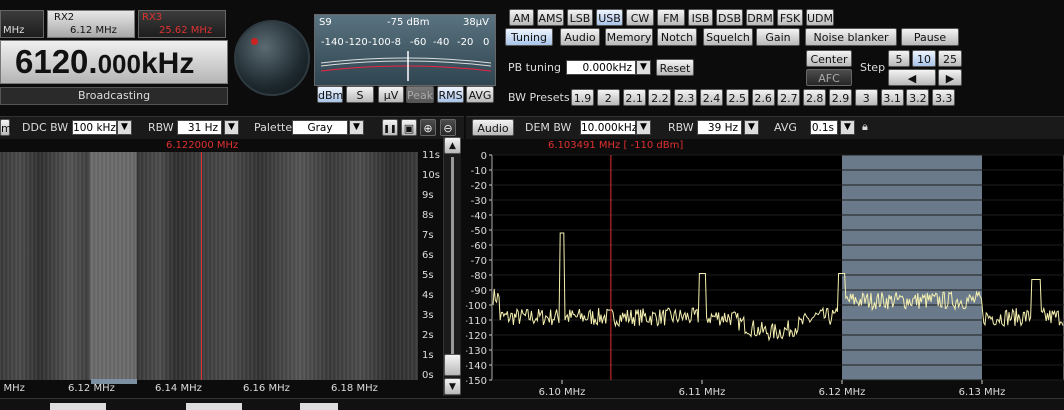 The width and height of the screenshot is (1064, 410). What do you see at coordinates (950, 58) in the screenshot?
I see `step-25-button: 25` at bounding box center [950, 58].